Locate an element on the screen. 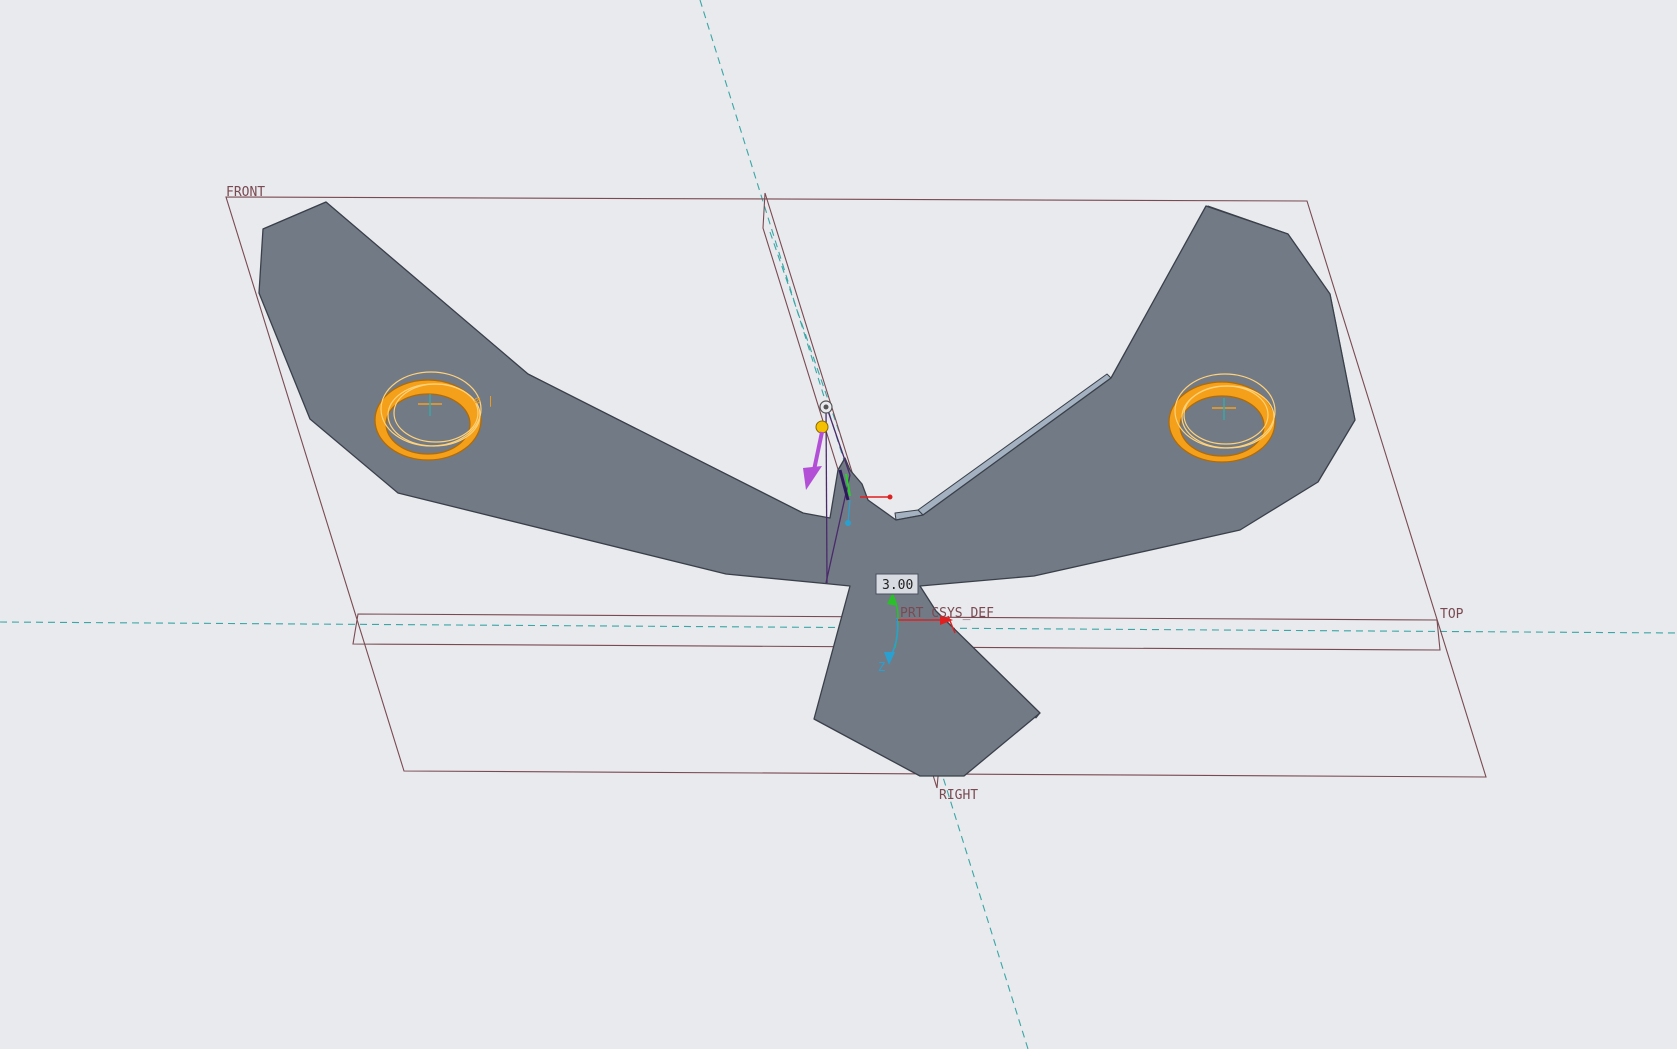  dimension-value-text: 3.00 is located at coordinates (897, 585).